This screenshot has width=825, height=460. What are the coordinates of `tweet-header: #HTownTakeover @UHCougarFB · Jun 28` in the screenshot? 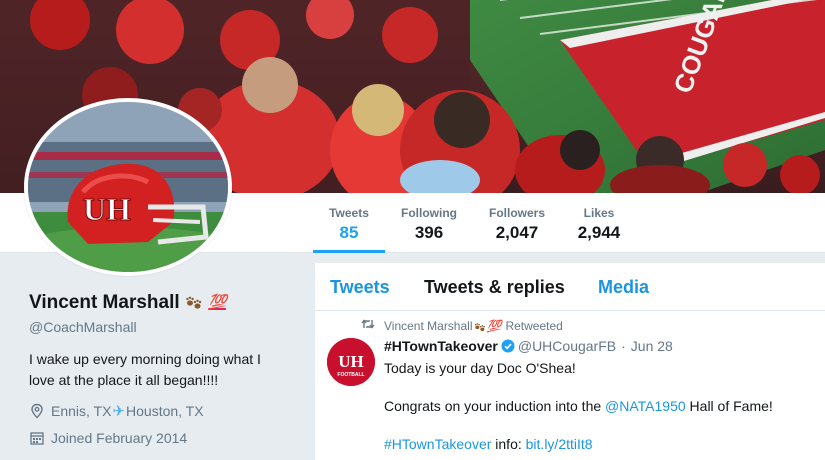 It's located at (528, 346).